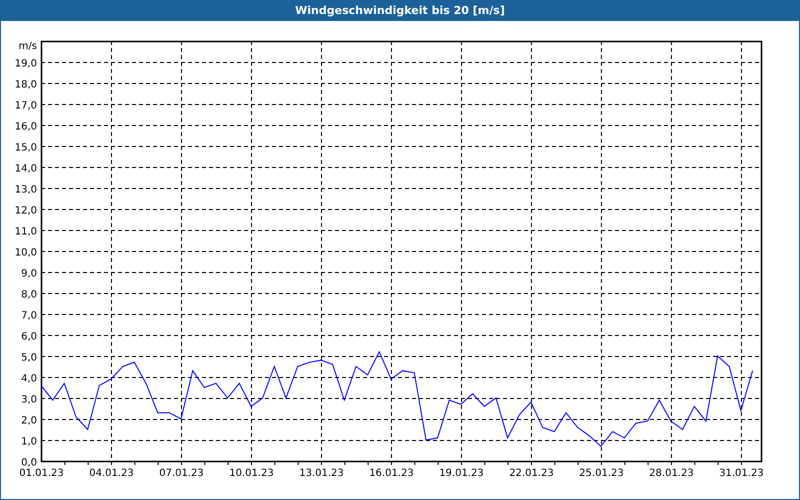 This screenshot has width=800, height=500. Describe the element at coordinates (25, 148) in the screenshot. I see `y-tick-label: 15,0` at that location.